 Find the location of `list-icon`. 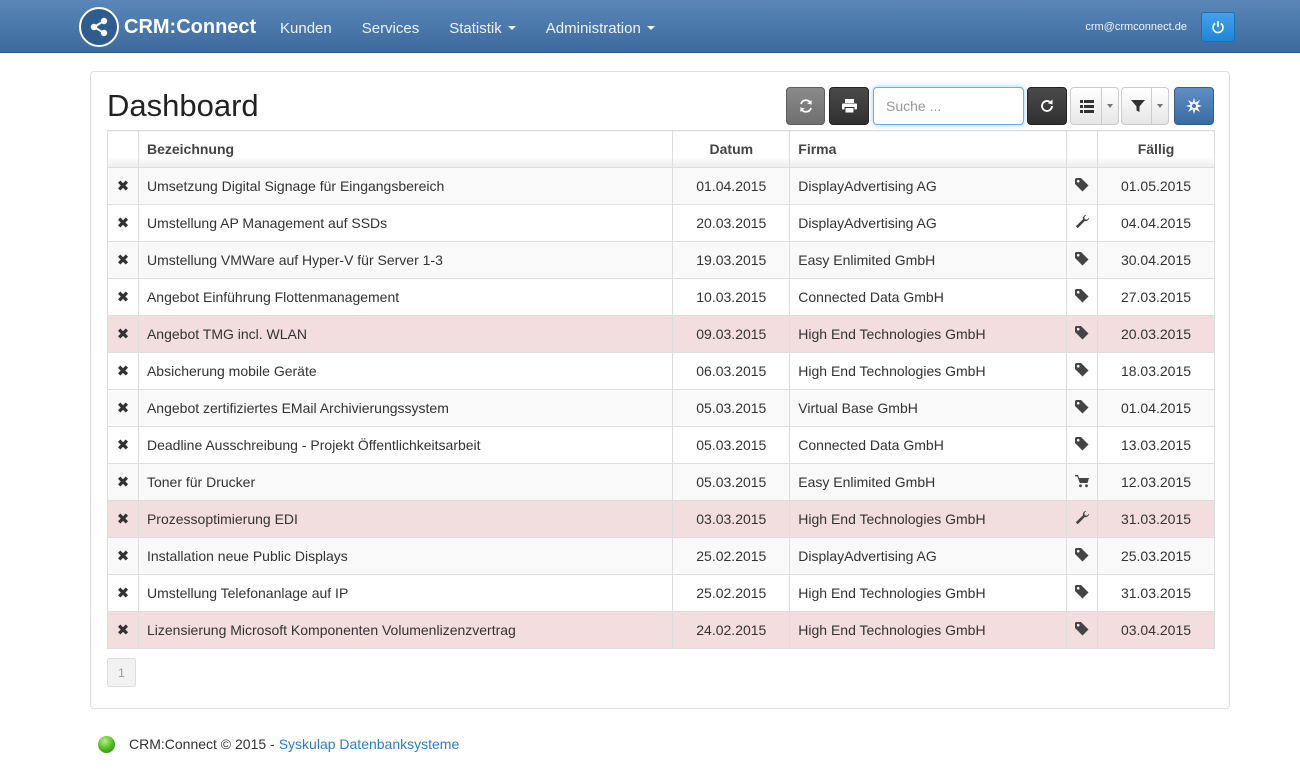

list-icon is located at coordinates (1087, 106).